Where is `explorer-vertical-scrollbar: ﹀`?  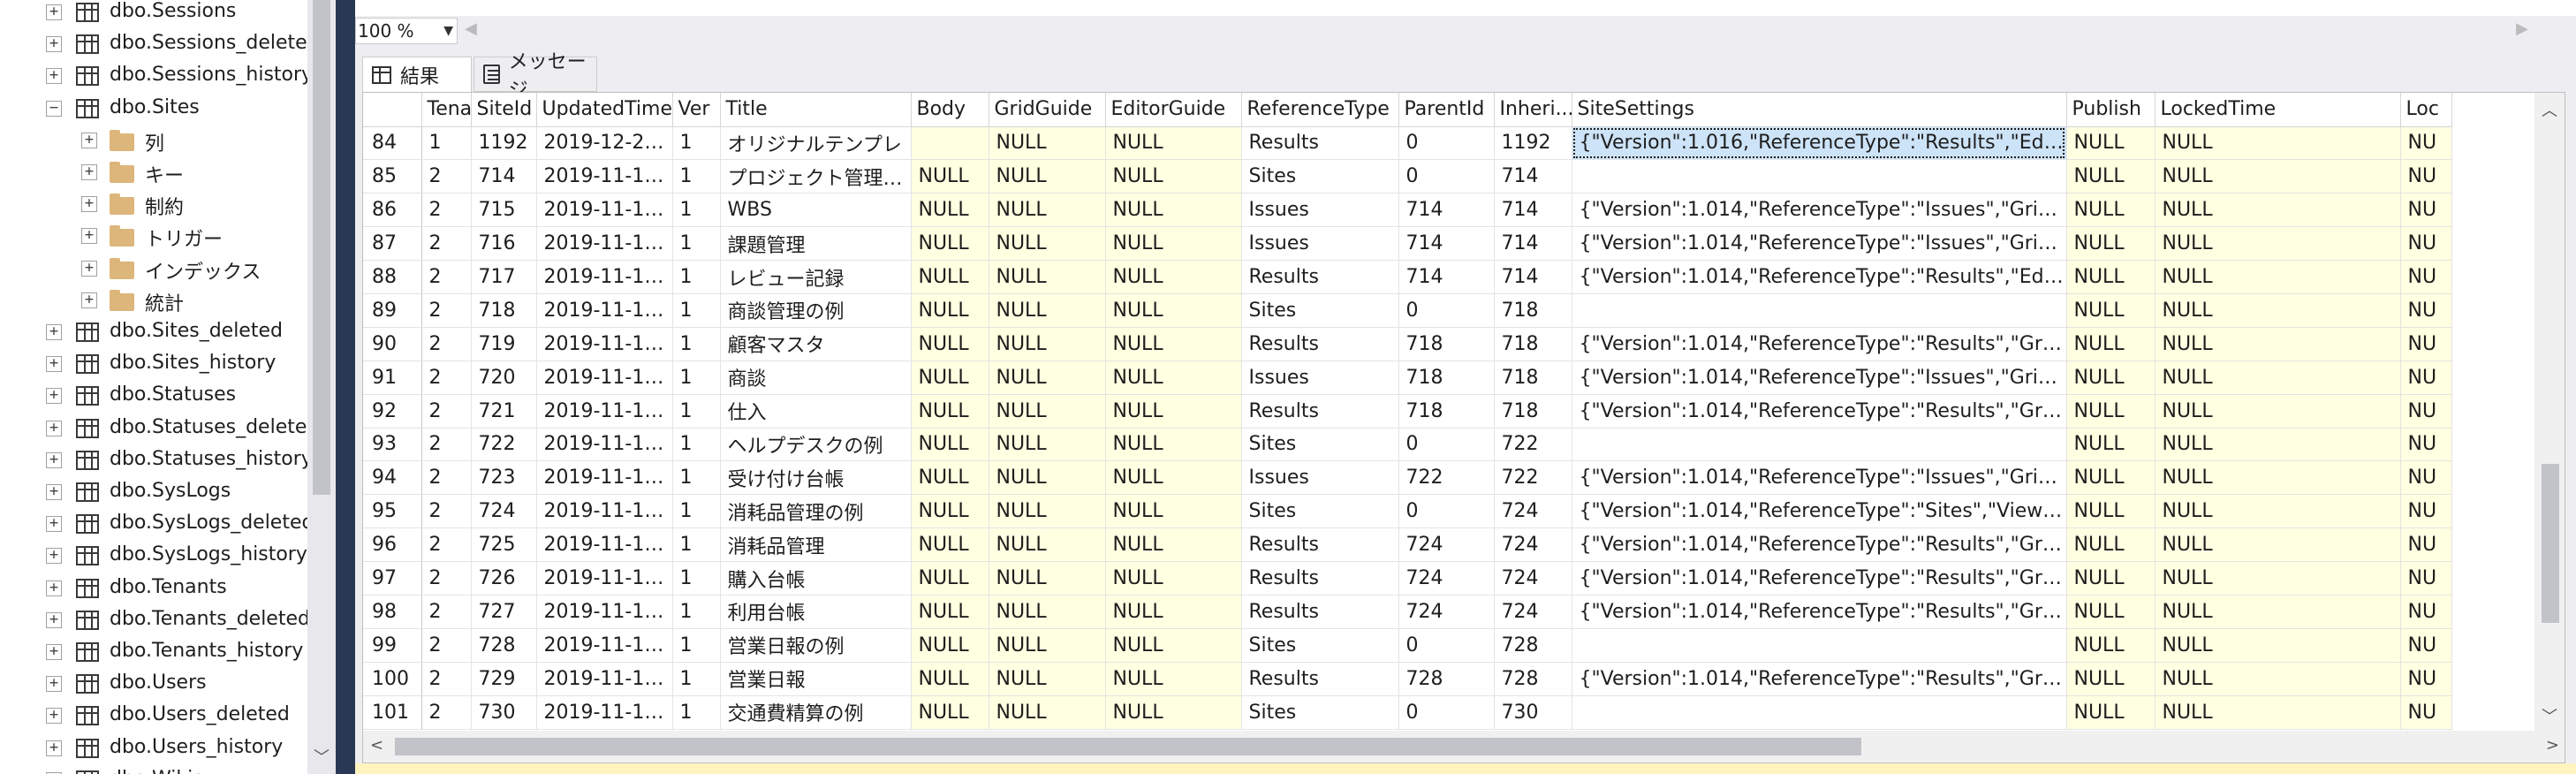
explorer-vertical-scrollbar: ﹀ is located at coordinates (321, 387).